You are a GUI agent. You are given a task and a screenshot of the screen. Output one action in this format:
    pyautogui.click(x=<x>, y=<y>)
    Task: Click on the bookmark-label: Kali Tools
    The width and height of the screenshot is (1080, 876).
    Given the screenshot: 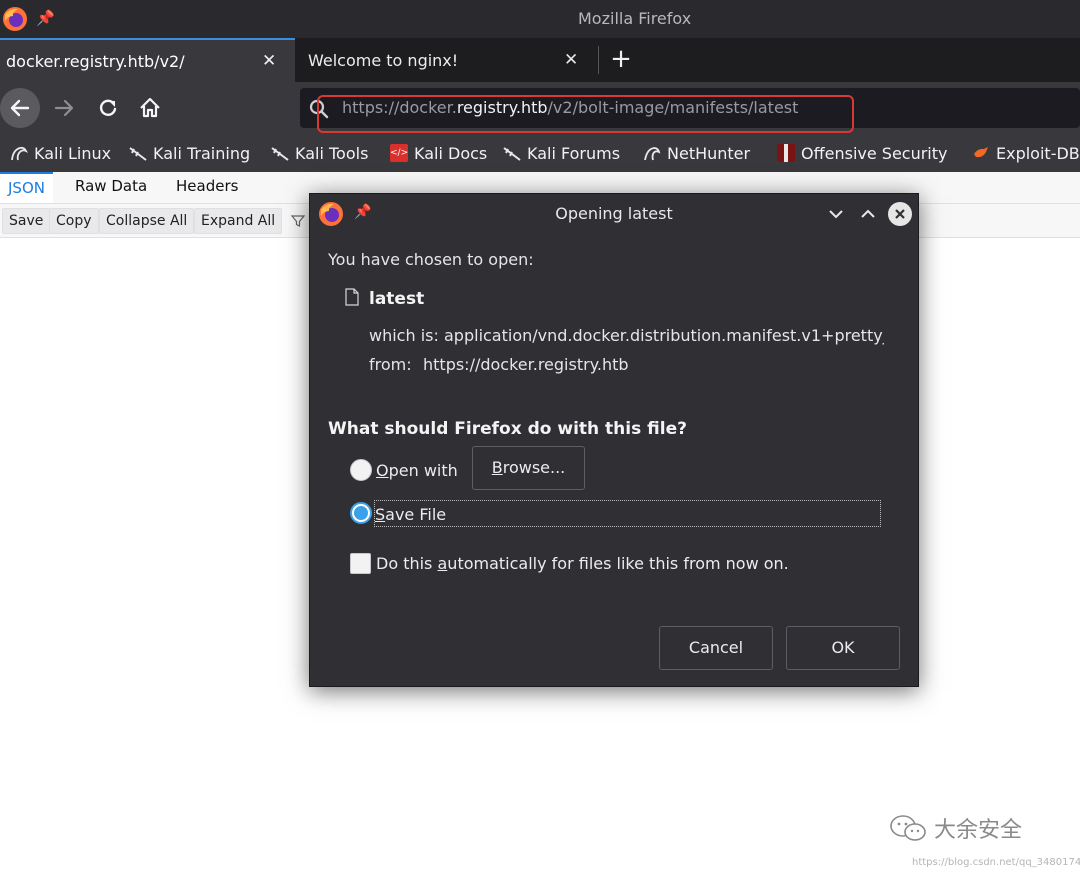 What is the action you would take?
    pyautogui.click(x=332, y=153)
    